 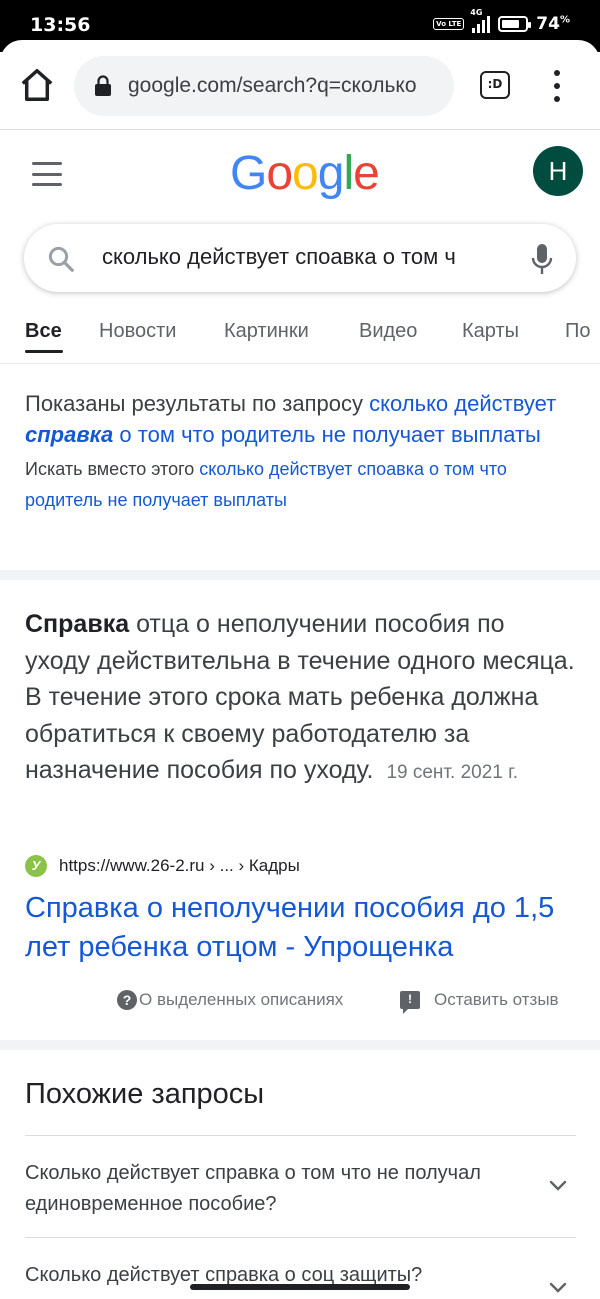 I want to click on gesture-navigation-handle, so click(x=300, y=1287).